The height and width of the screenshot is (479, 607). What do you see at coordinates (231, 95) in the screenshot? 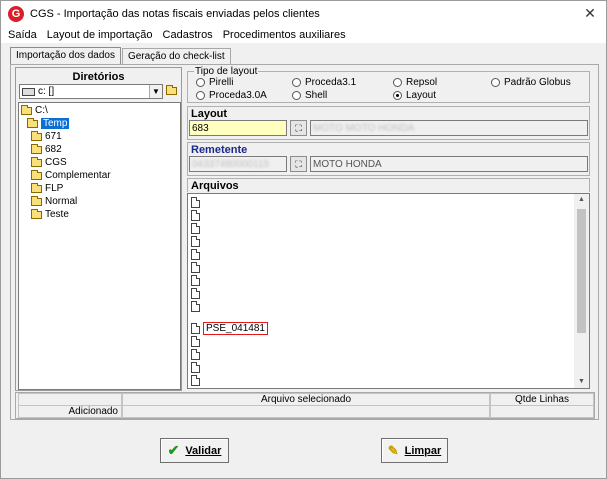
I see `radio-proceda30a: Proceda3.0A` at bounding box center [231, 95].